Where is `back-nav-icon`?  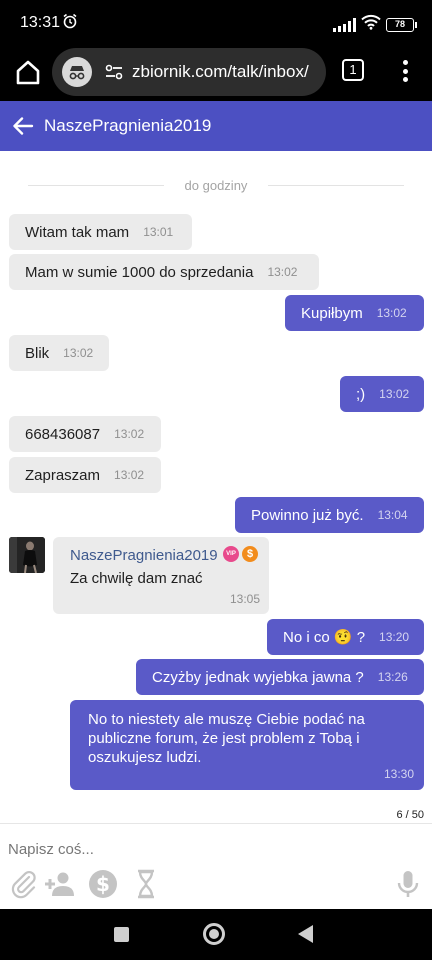 back-nav-icon is located at coordinates (305, 934).